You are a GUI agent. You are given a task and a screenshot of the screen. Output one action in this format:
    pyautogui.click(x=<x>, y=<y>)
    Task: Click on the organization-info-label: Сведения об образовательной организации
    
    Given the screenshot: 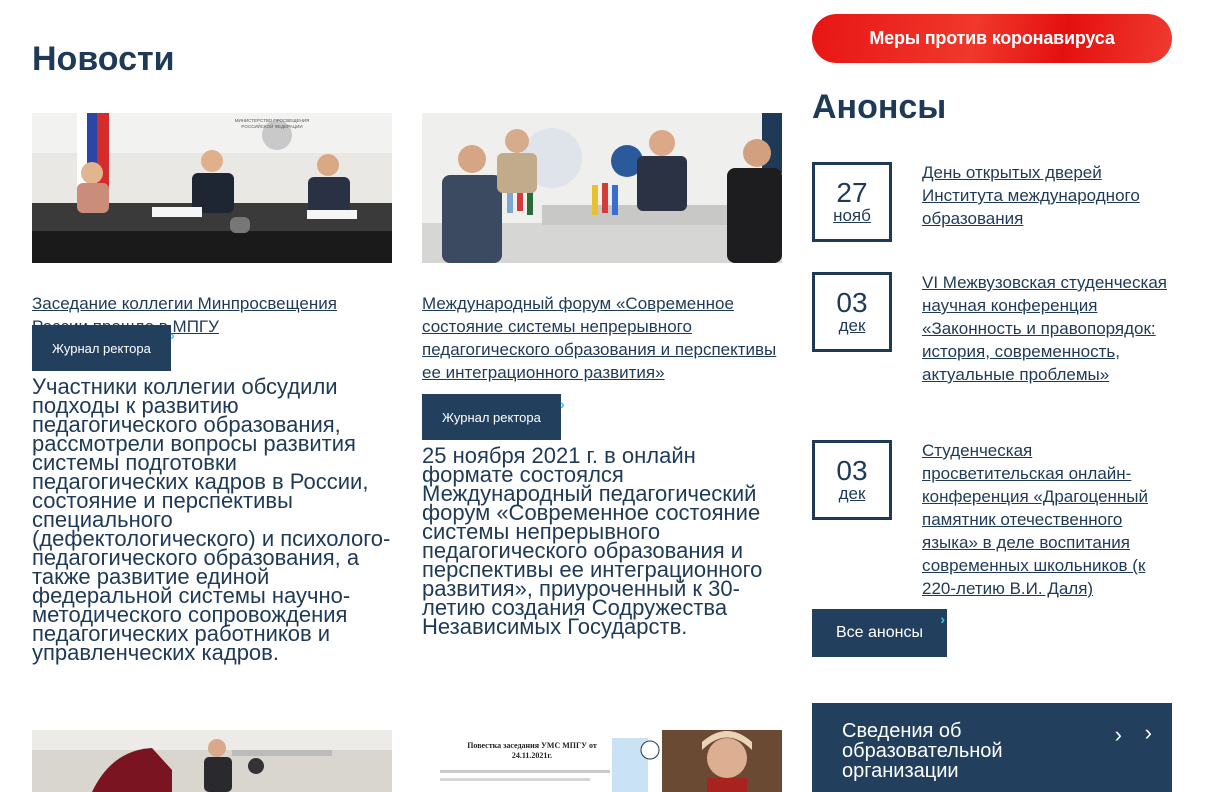 What is the action you would take?
    pyautogui.click(x=922, y=751)
    